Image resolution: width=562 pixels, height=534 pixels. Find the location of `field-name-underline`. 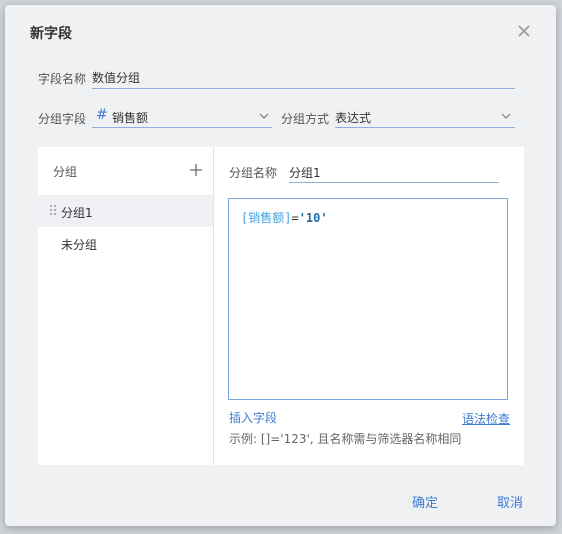

field-name-underline is located at coordinates (303, 88).